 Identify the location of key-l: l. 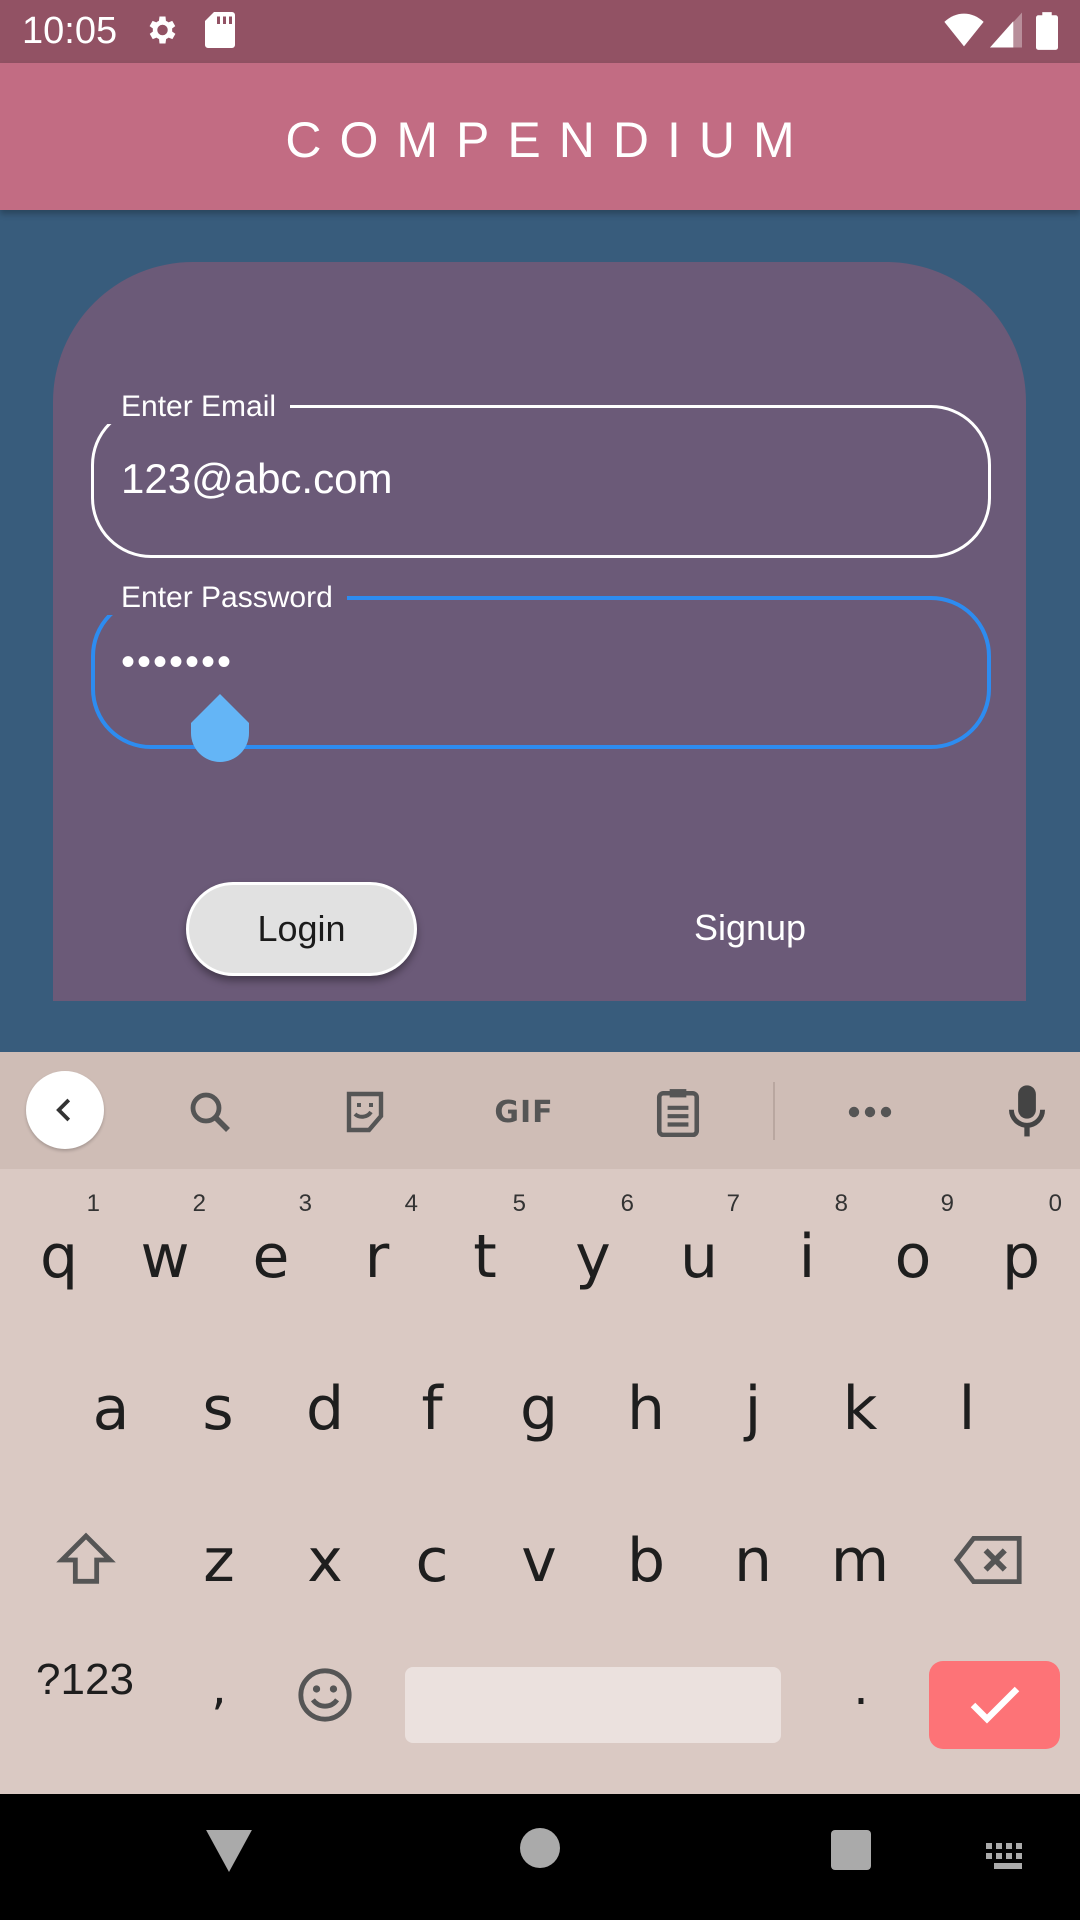
(967, 1406).